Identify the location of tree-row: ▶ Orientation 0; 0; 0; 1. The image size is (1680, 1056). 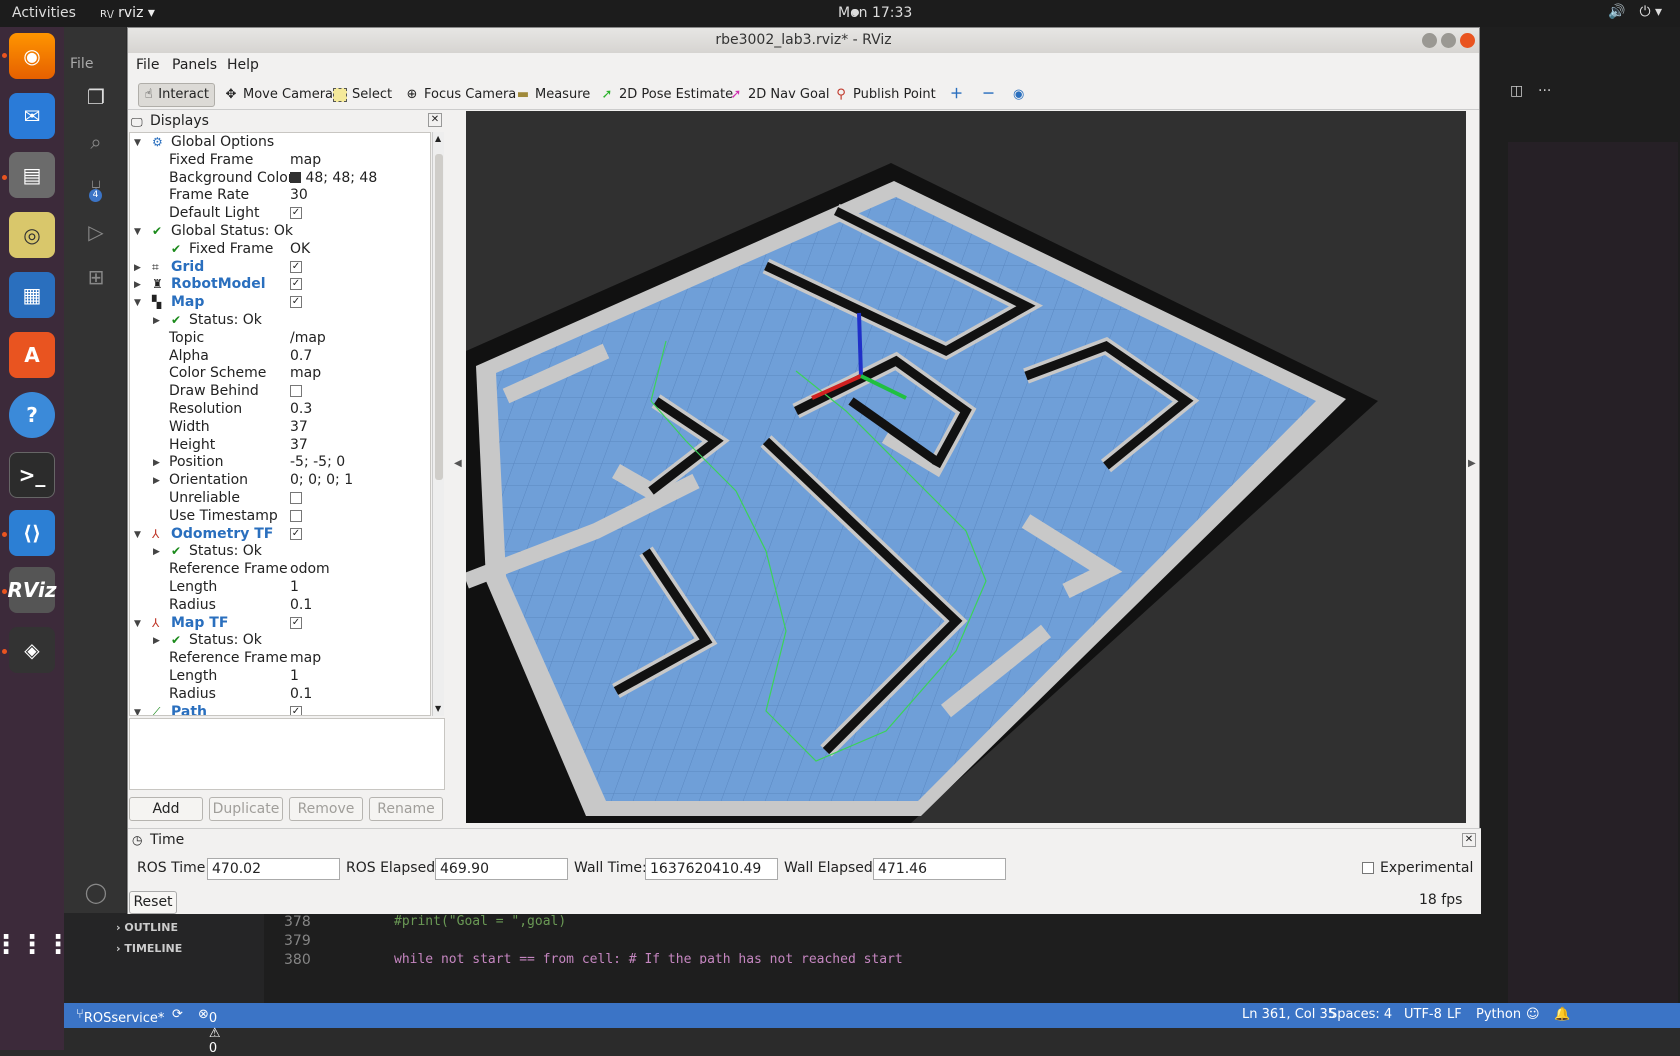
(280, 480).